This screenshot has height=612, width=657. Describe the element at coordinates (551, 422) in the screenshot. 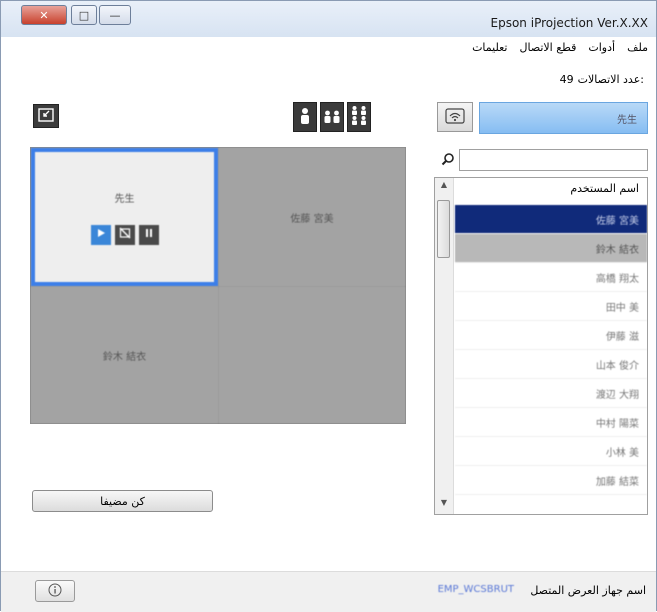

I see `list-item: 中村 陽菜` at that location.